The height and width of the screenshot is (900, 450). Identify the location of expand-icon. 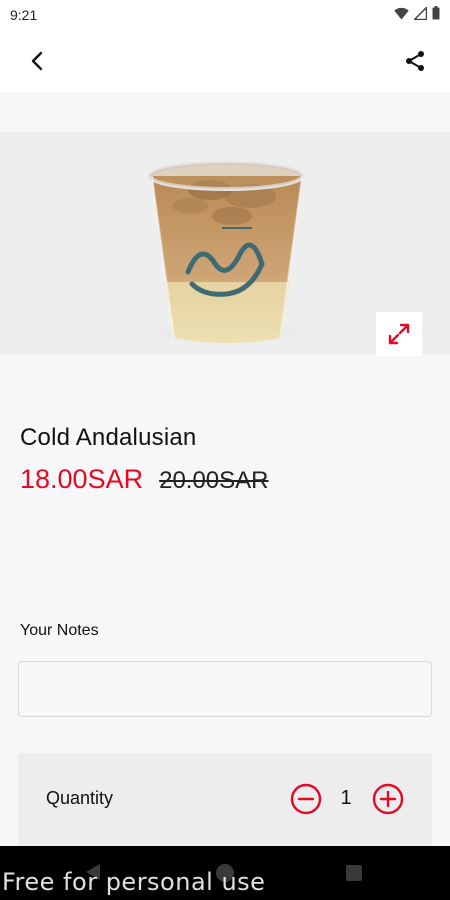
(399, 334).